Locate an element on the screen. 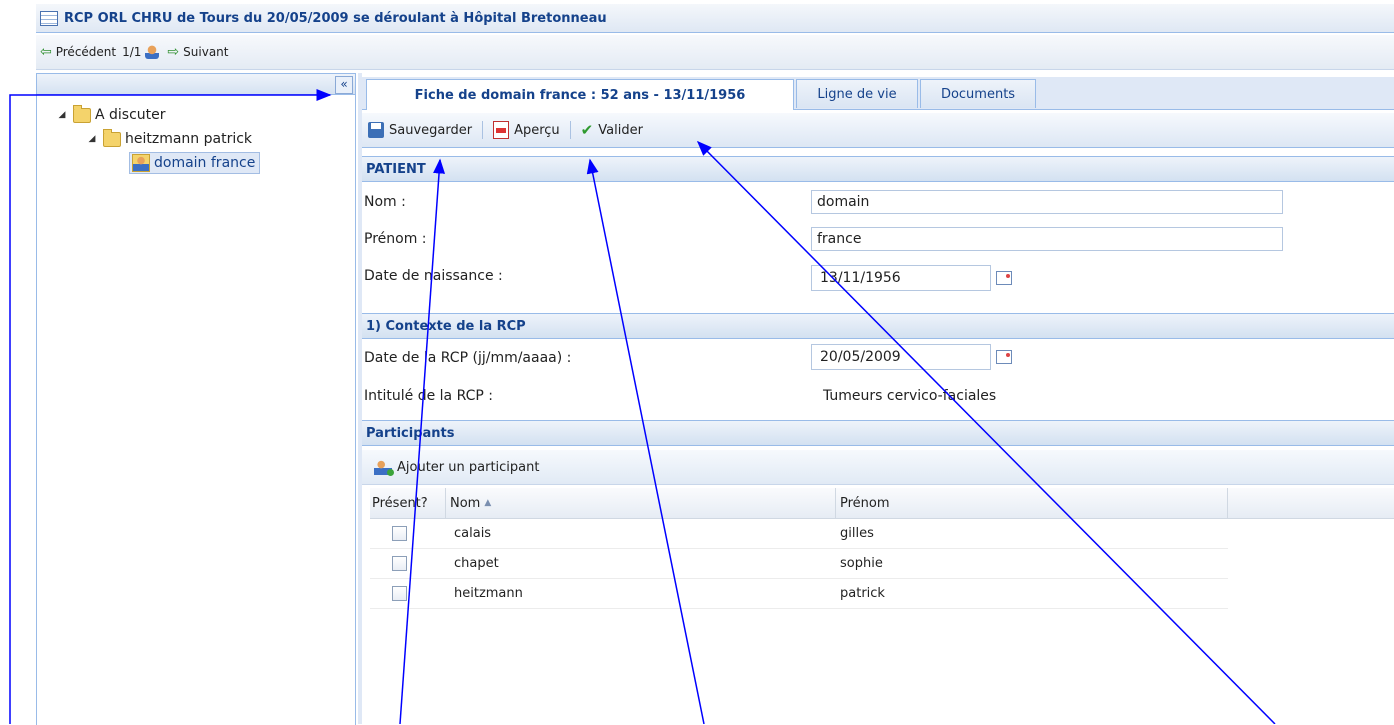 This screenshot has height=725, width=1394. nom-cell: heitzmann is located at coordinates (488, 593).